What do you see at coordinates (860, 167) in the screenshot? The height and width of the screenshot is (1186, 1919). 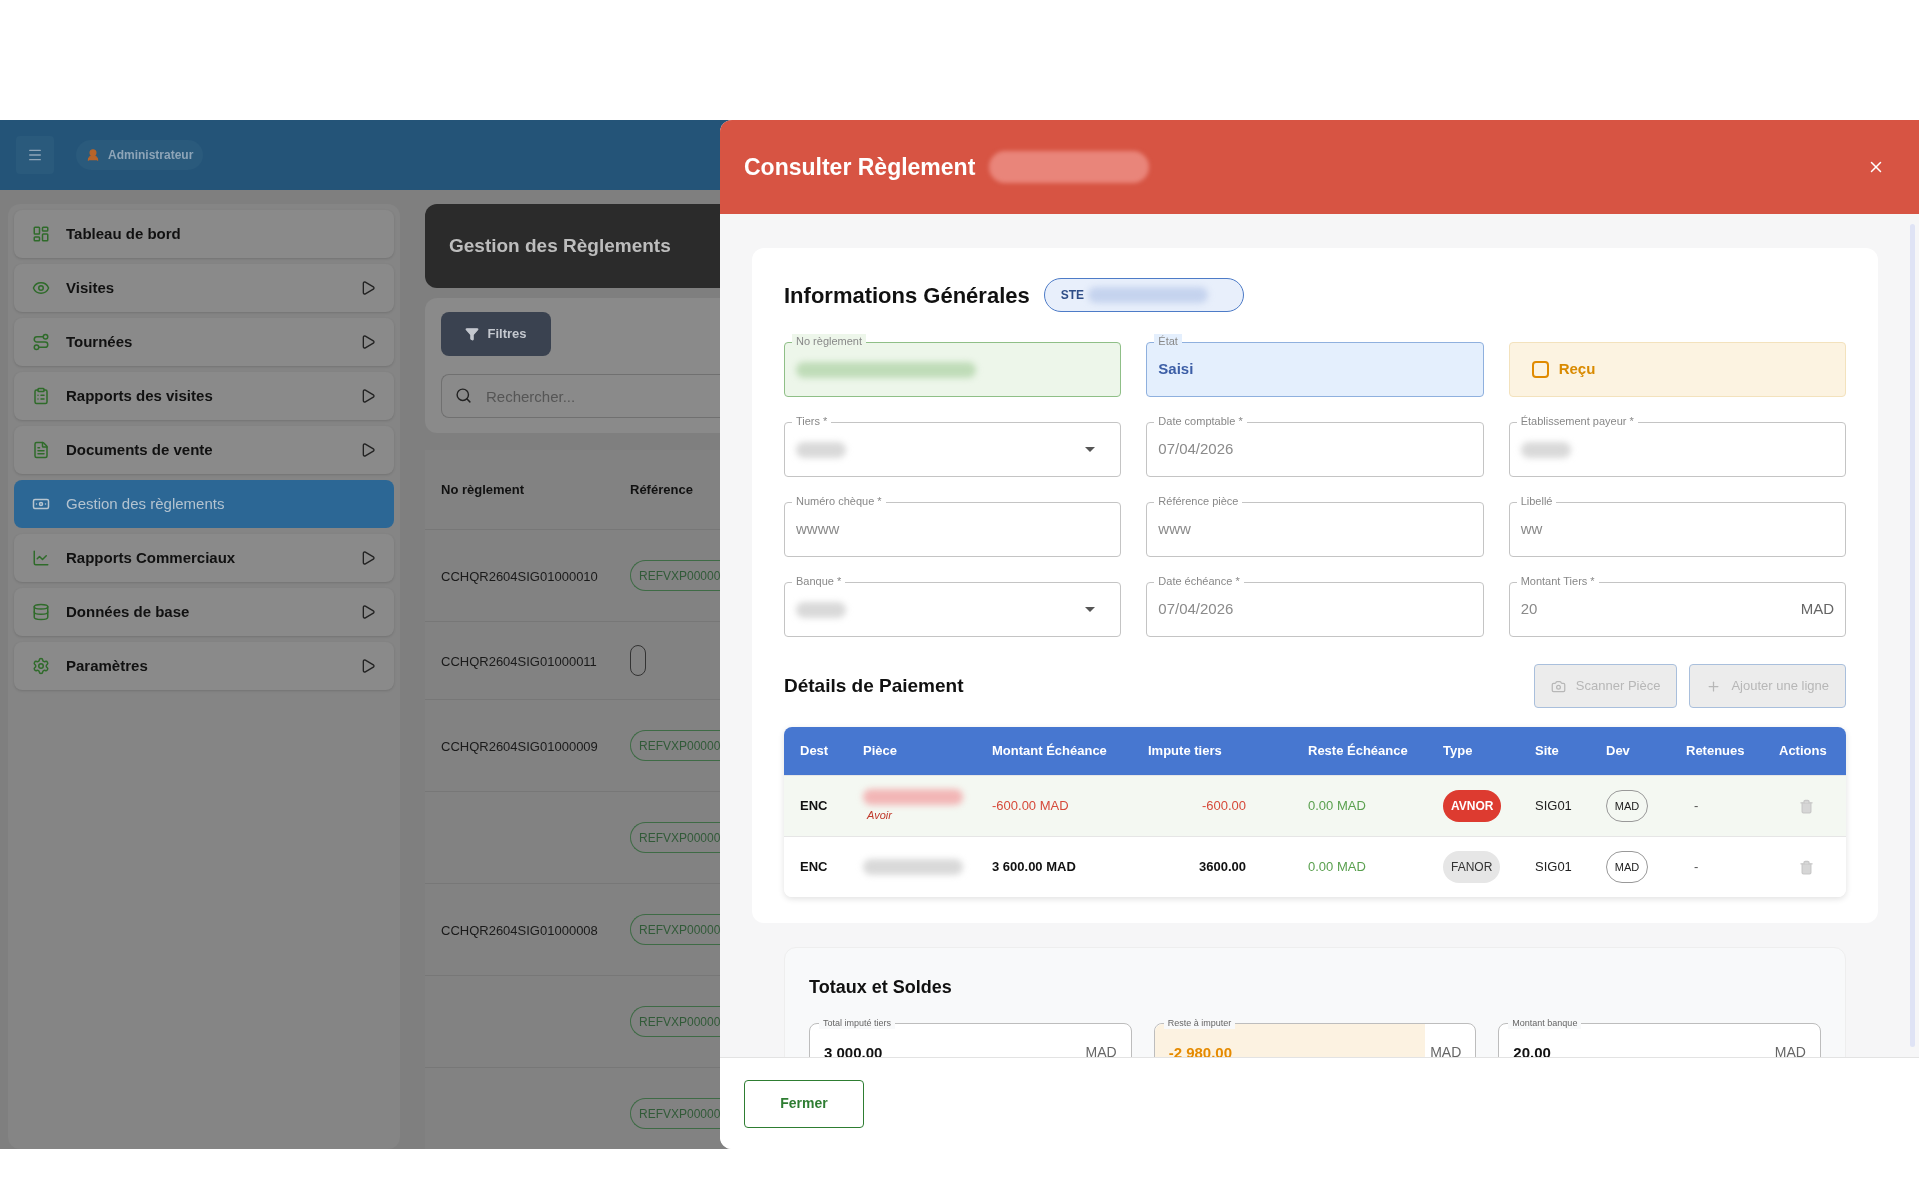 I see `dialog-title: Consulter Règlement` at bounding box center [860, 167].